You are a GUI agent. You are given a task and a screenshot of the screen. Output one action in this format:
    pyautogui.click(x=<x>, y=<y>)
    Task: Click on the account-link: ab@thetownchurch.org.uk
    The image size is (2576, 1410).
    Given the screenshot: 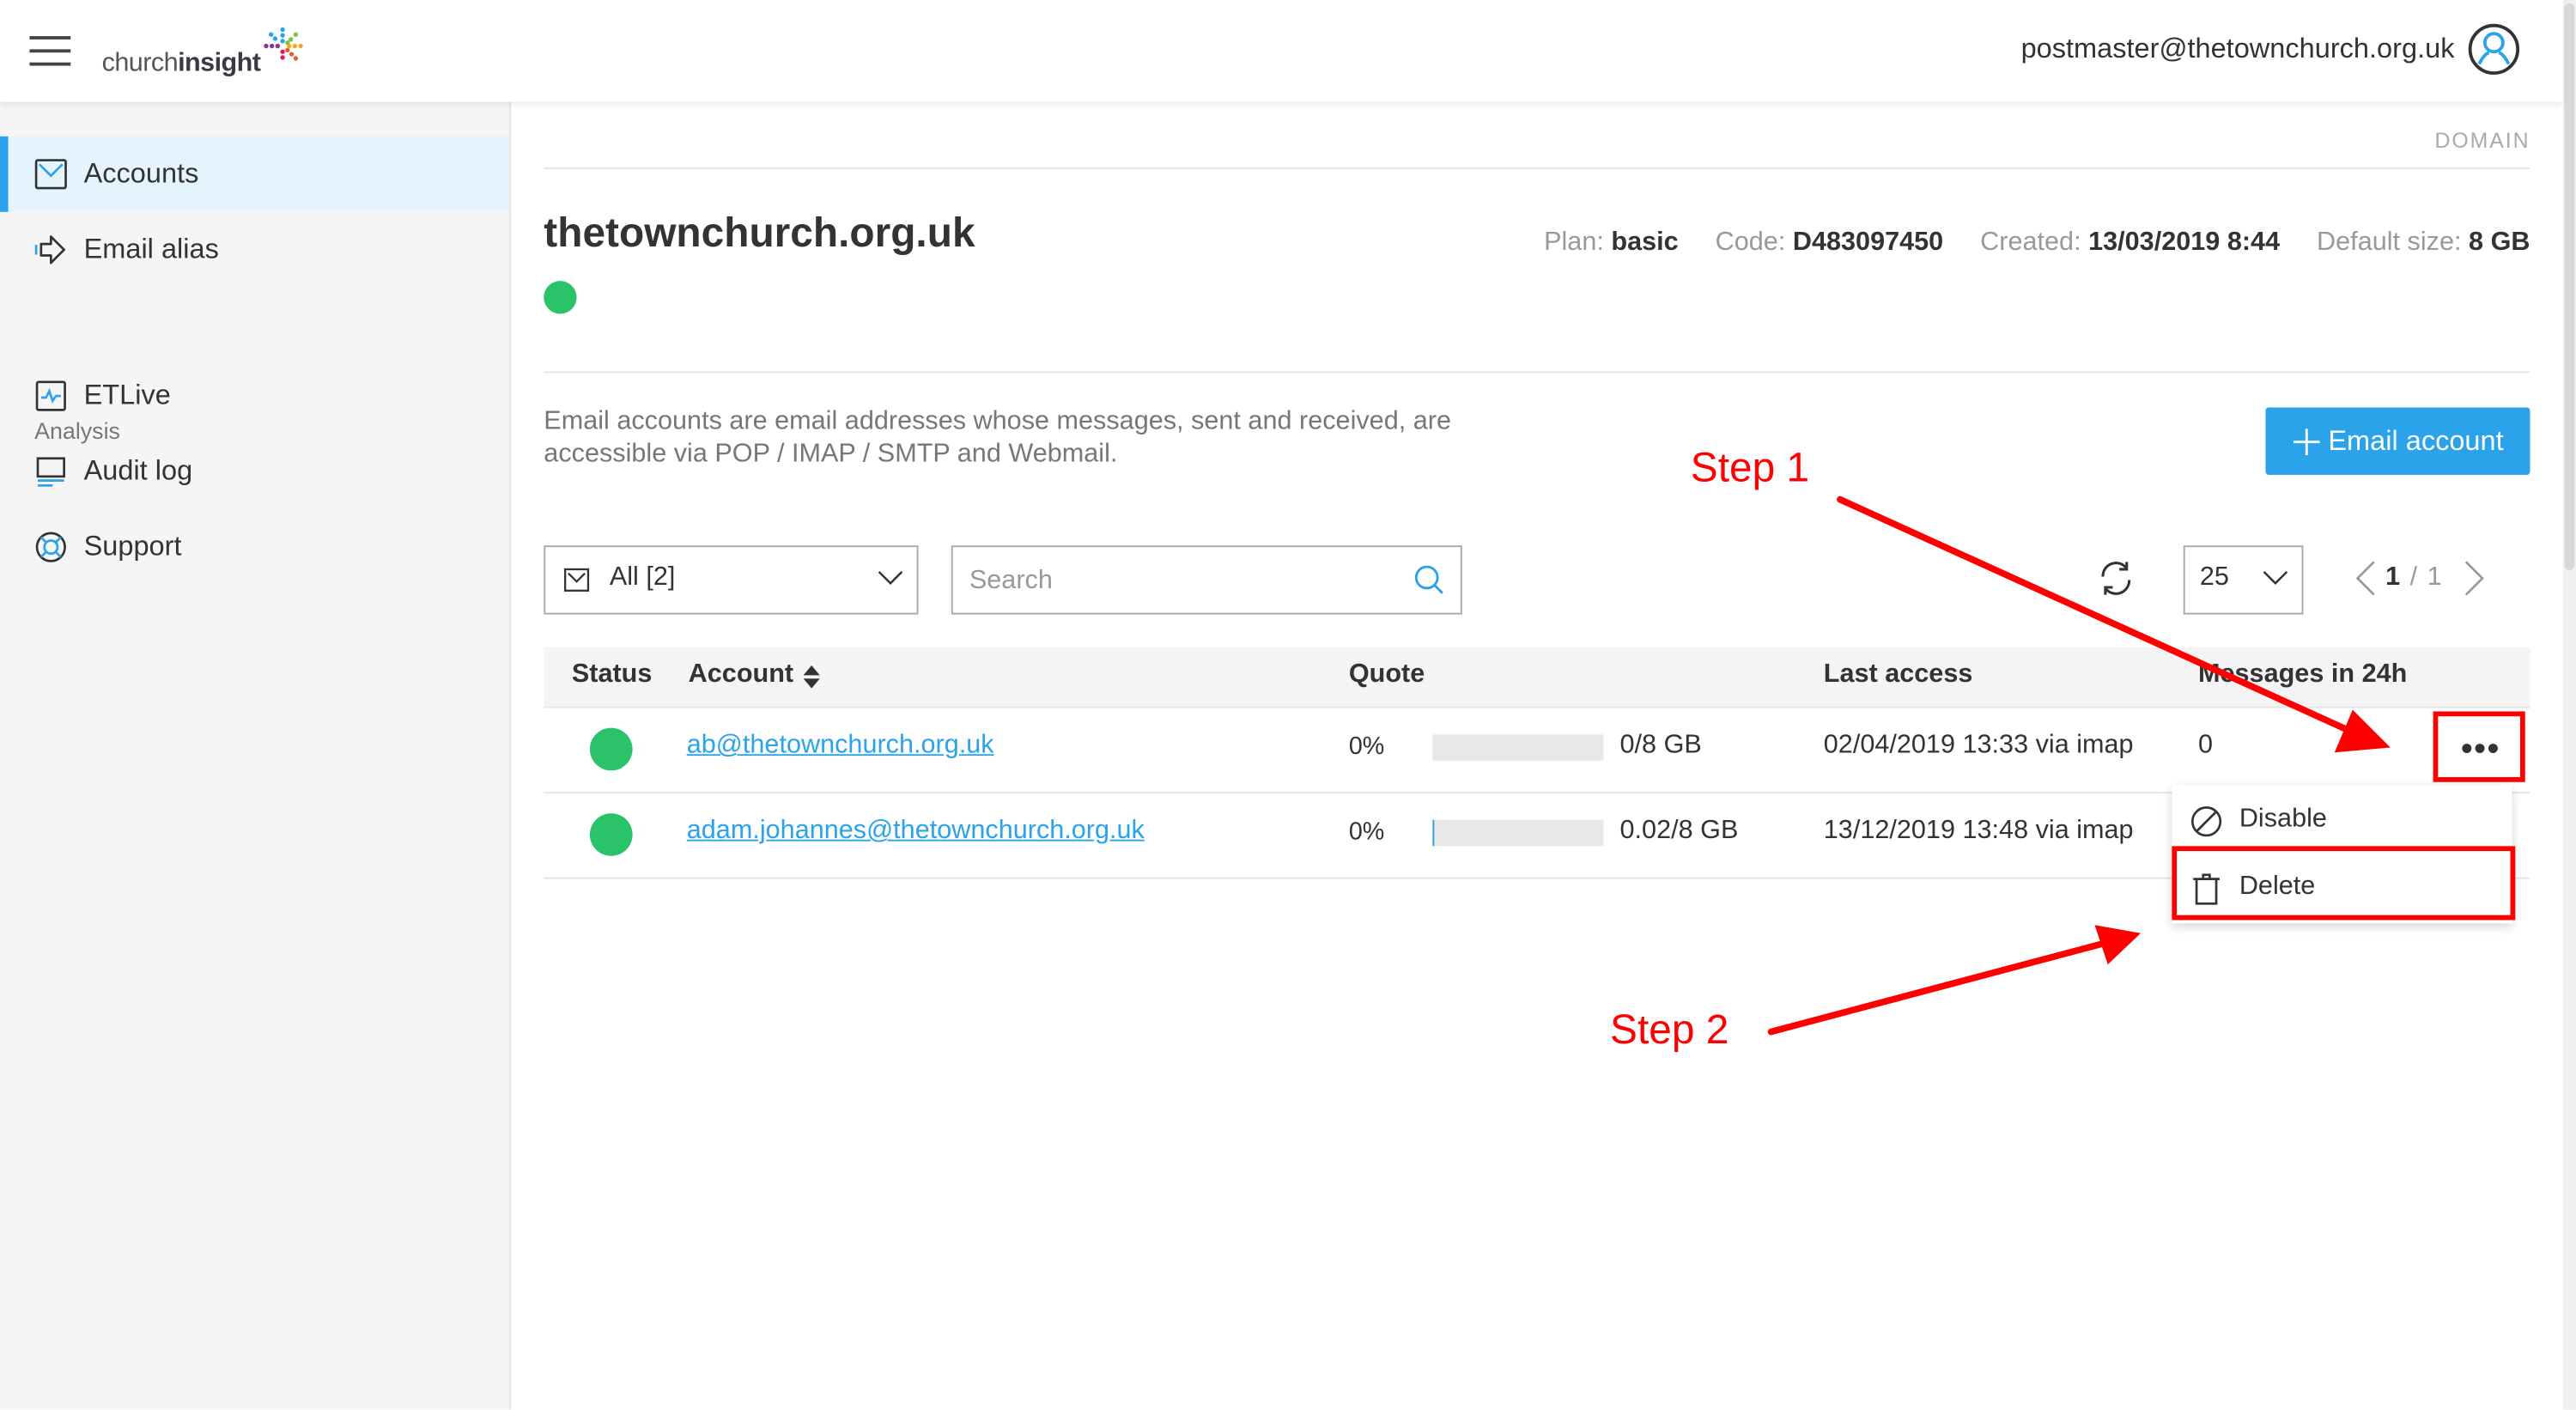 What is the action you would take?
    pyautogui.click(x=841, y=745)
    